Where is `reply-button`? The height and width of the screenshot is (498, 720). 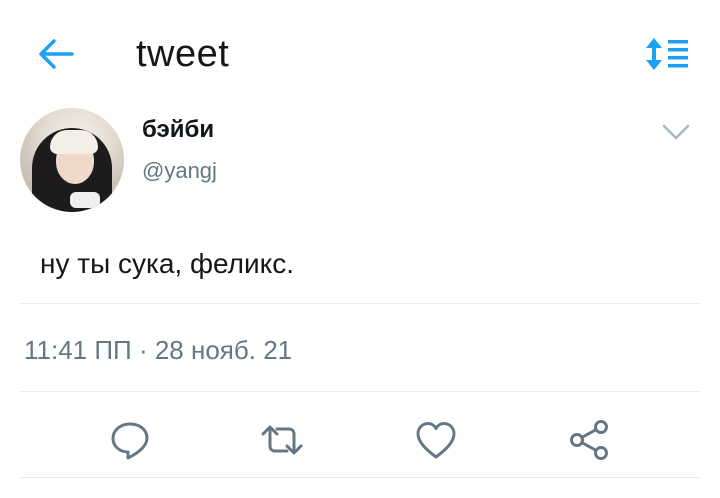
reply-button is located at coordinates (130, 440).